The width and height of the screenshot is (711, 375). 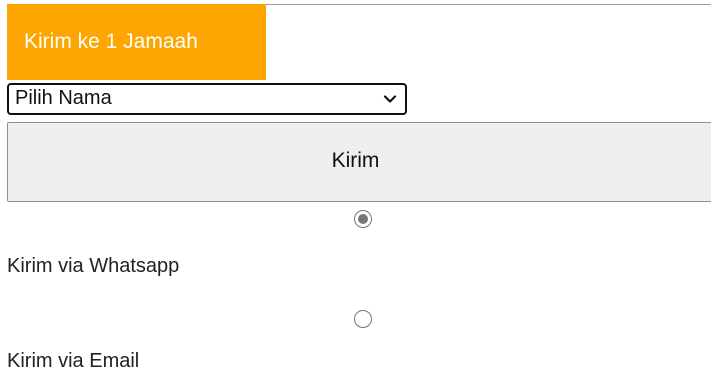 What do you see at coordinates (363, 219) in the screenshot?
I see `whatsapp-radio` at bounding box center [363, 219].